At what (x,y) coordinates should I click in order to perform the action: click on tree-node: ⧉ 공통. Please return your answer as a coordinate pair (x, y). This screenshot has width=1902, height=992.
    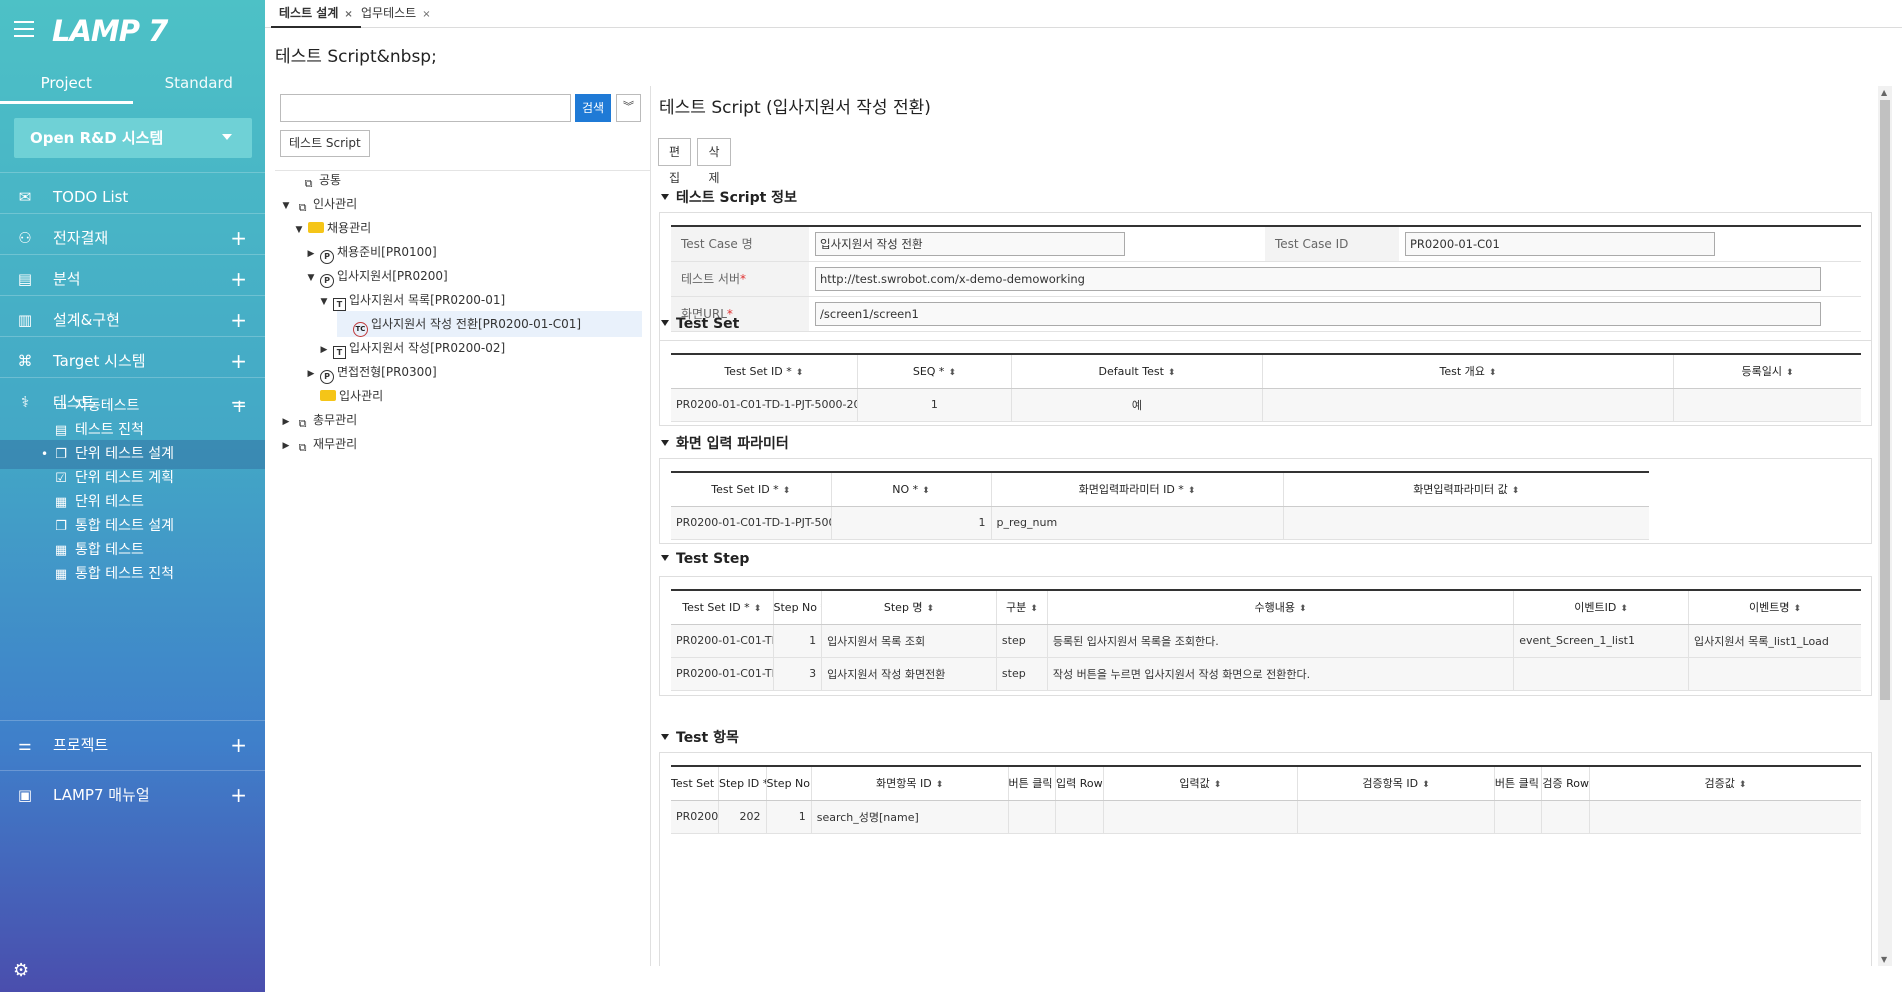
    Looking at the image, I should click on (463, 180).